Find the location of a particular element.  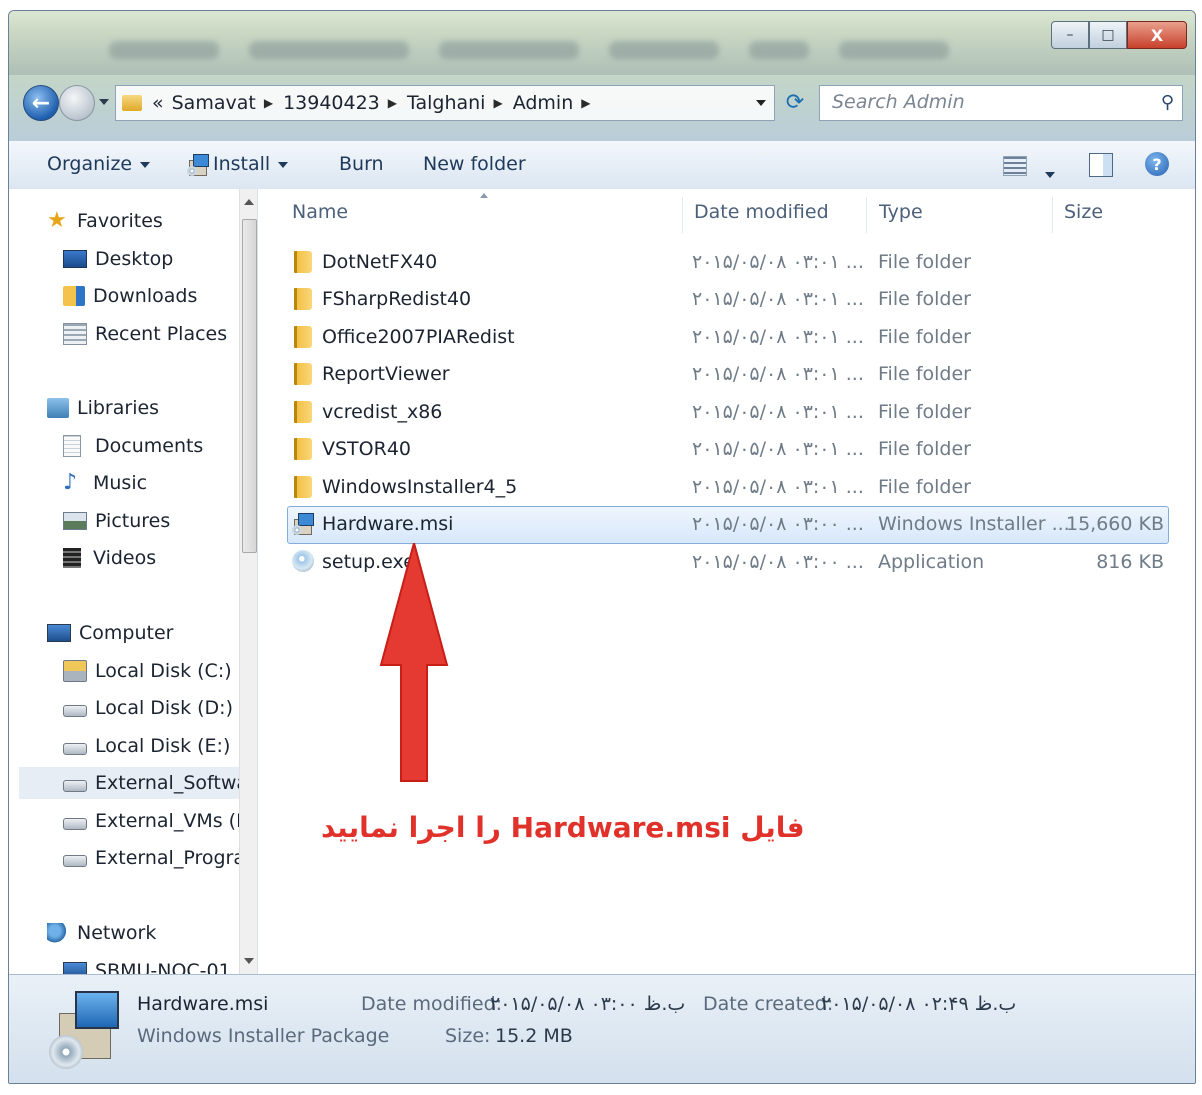

nav-documents: Documents is located at coordinates (133, 446).